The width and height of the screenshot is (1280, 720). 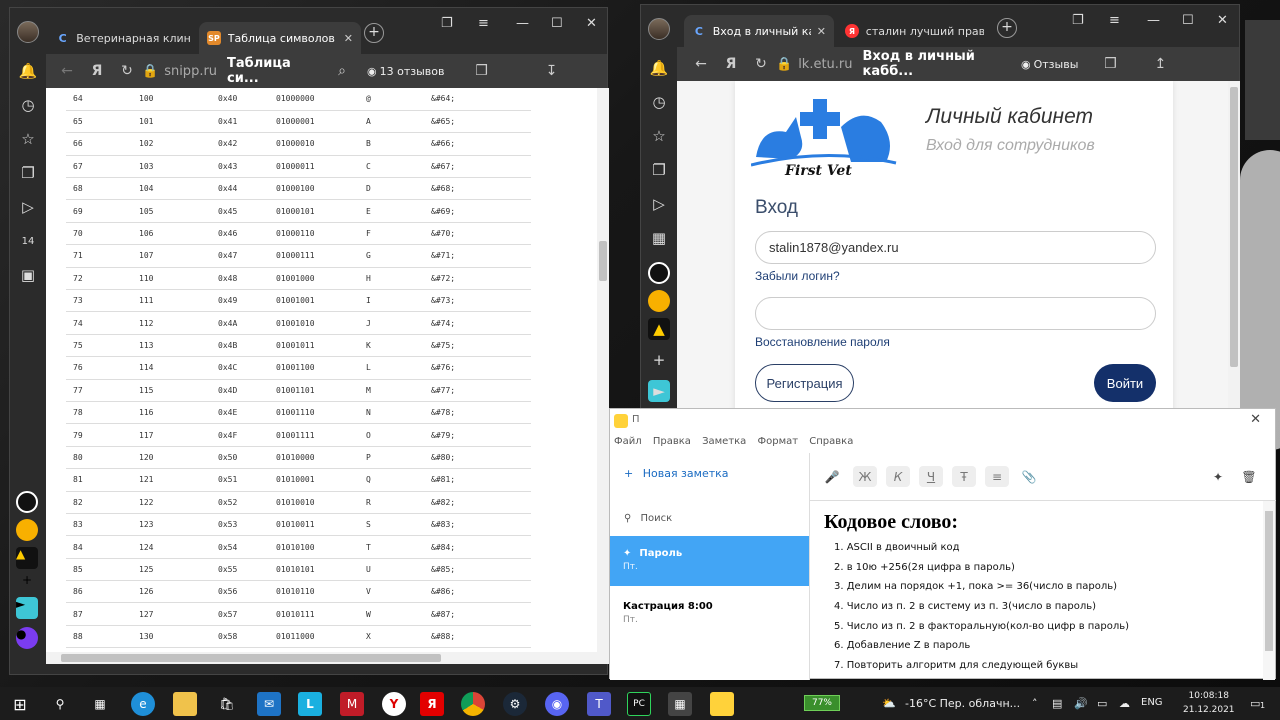 What do you see at coordinates (832, 476) in the screenshot?
I see `microphone-icon: 🎤` at bounding box center [832, 476].